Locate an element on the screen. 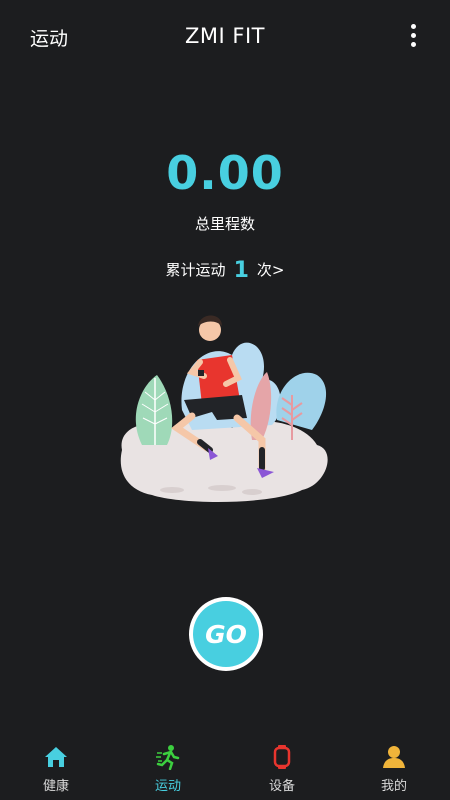 The image size is (450, 800). more-menu-icon is located at coordinates (413, 37).